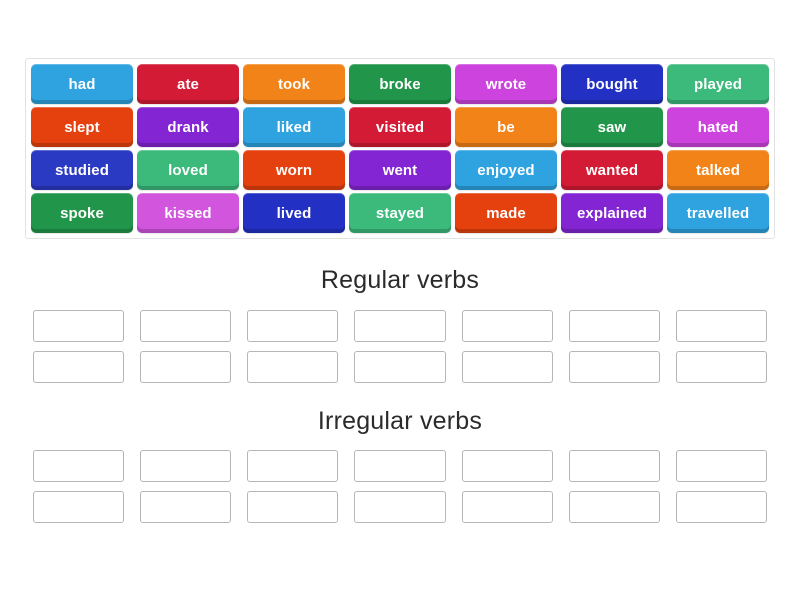  I want to click on word-tile: stayed, so click(400, 213).